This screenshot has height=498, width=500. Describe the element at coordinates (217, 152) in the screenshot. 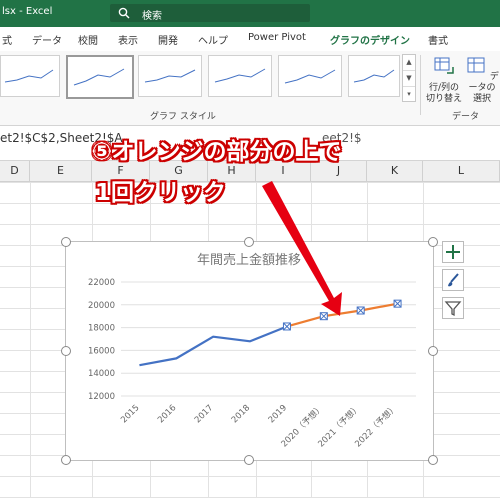

I see `annotation-line1: ⑤オレンジの部分の上で` at that location.